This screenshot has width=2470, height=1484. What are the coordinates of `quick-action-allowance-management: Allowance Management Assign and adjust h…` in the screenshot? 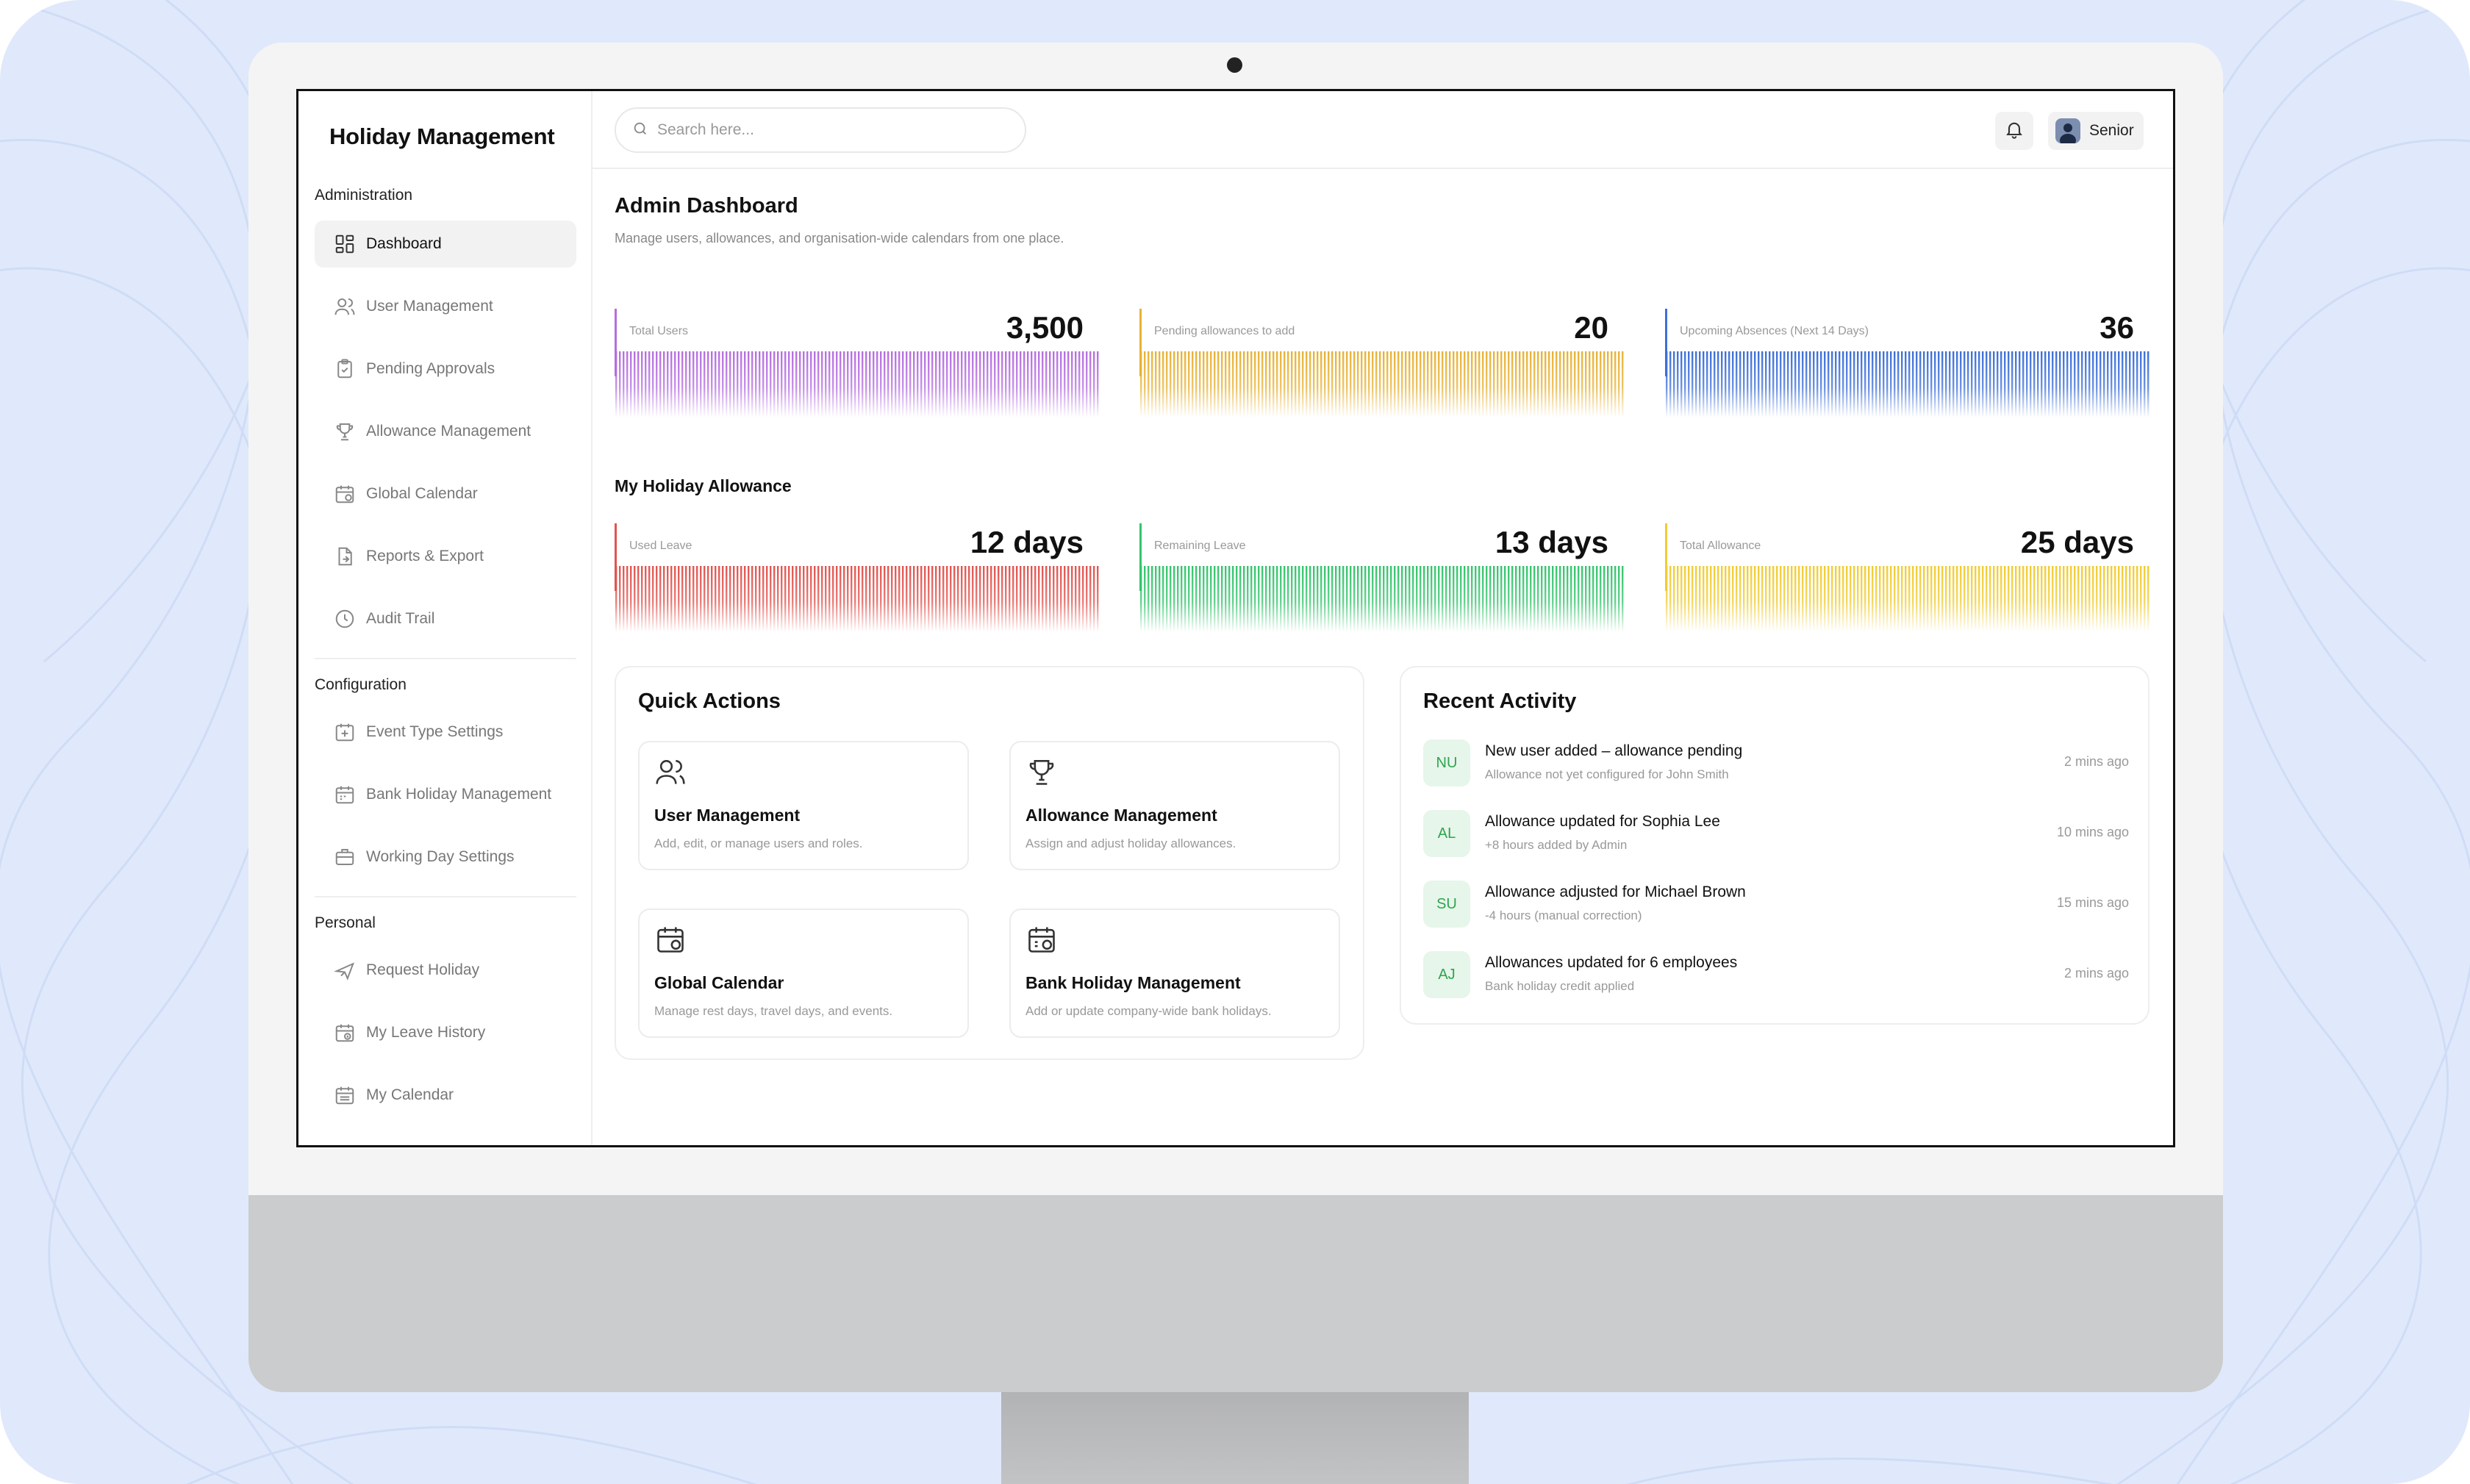 It's located at (1174, 806).